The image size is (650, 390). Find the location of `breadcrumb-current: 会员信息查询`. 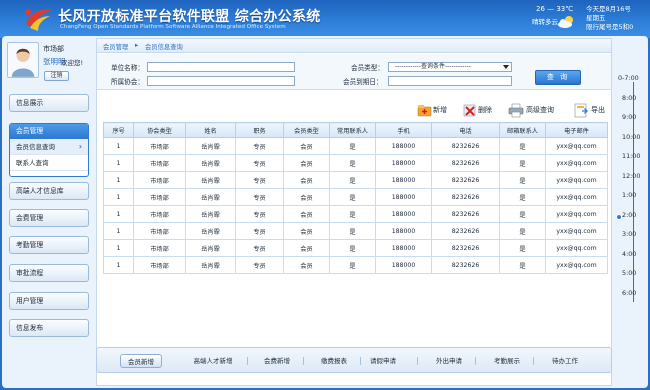

breadcrumb-current: 会员信息查询 is located at coordinates (164, 47).